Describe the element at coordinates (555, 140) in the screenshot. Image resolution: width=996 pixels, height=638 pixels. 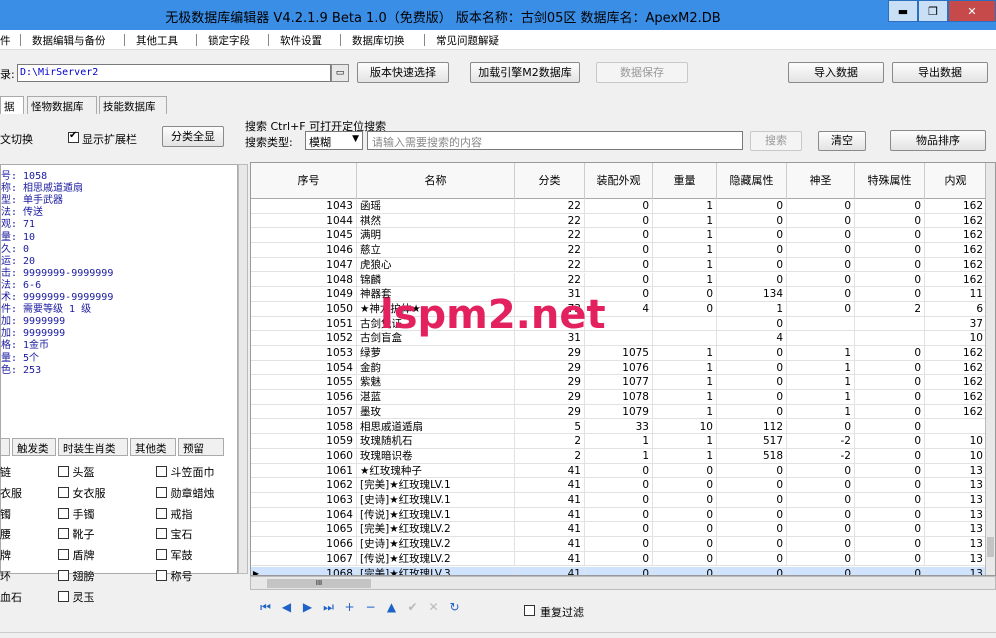
I see `search-input: 请输入需要搜索的内容` at that location.